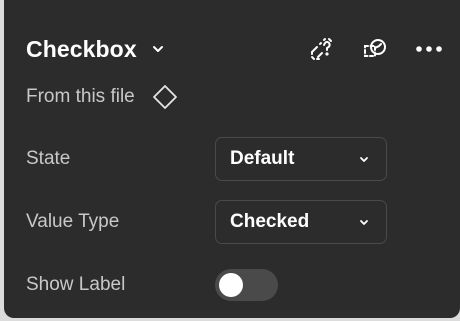  I want to click on value-type-dropdown: Checked, so click(301, 222).